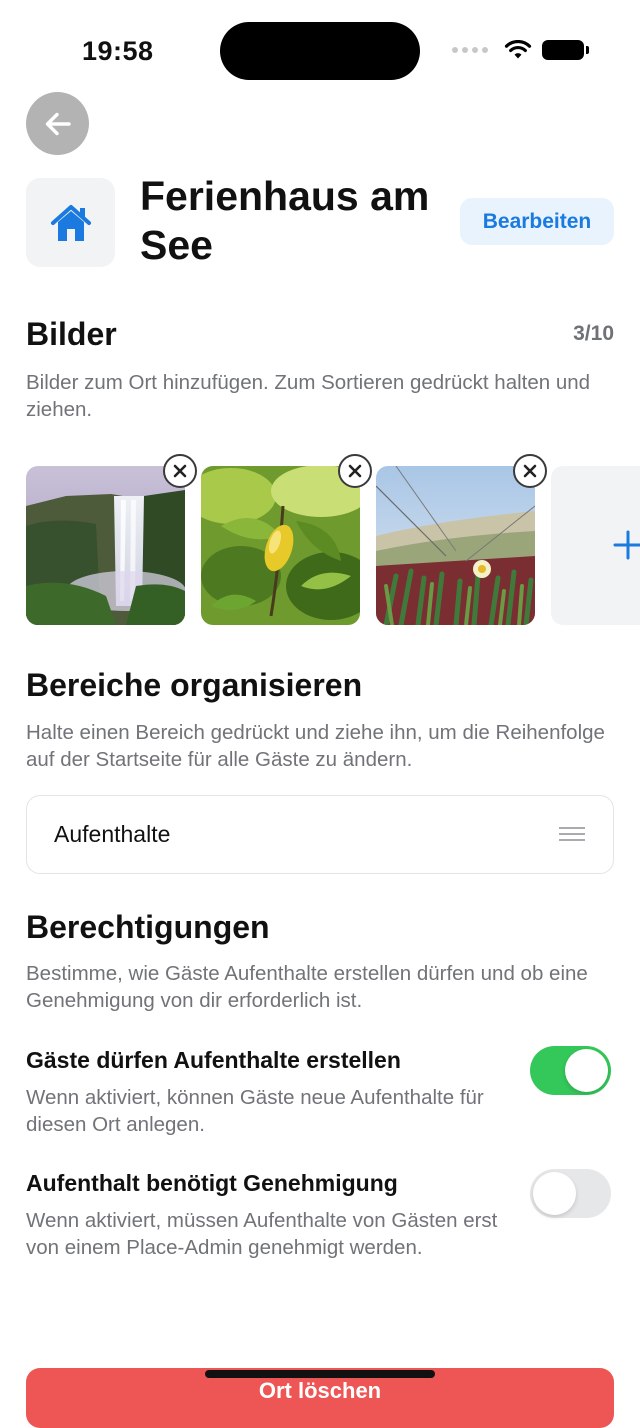 The image size is (640, 1428). I want to click on guest-create-toggle, so click(570, 1070).